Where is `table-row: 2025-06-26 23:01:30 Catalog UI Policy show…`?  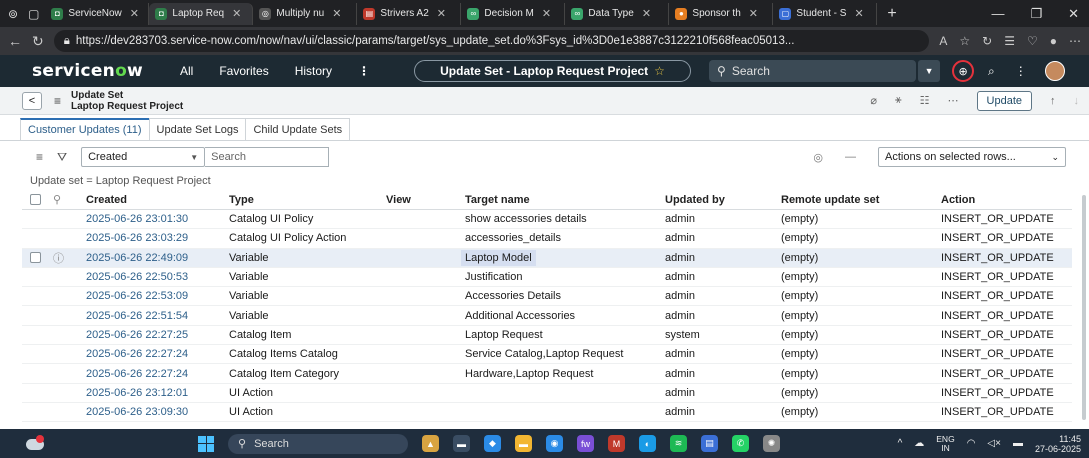
table-row: 2025-06-26 23:01:30 Catalog UI Policy show… is located at coordinates (547, 220).